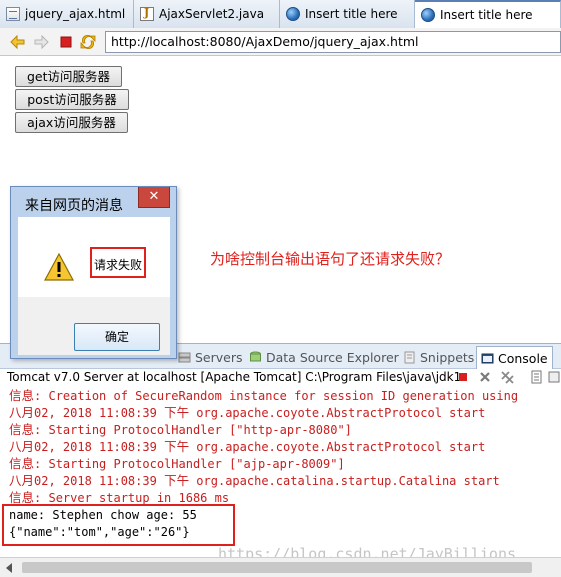 The width and height of the screenshot is (561, 577). I want to click on clear-console-icon, so click(537, 377).